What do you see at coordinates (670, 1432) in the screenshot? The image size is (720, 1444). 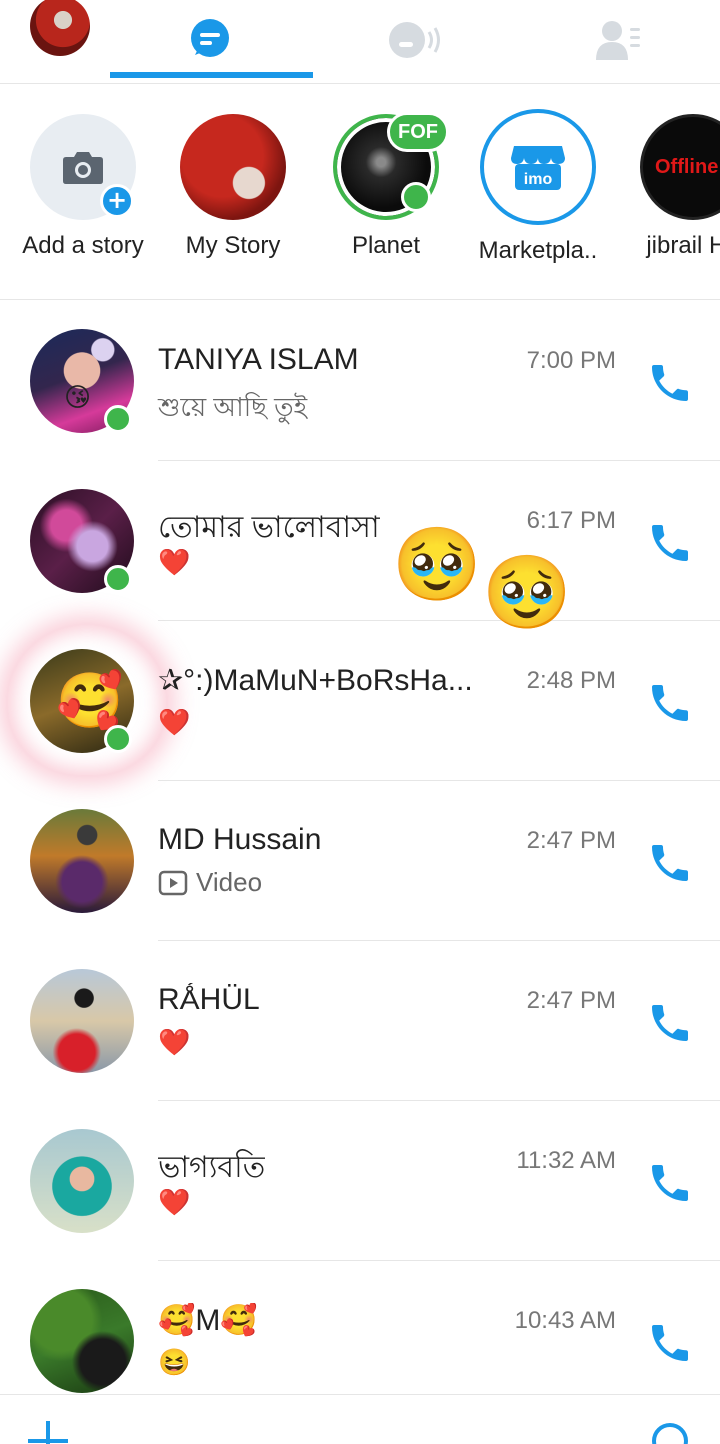 I see `search-icon` at bounding box center [670, 1432].